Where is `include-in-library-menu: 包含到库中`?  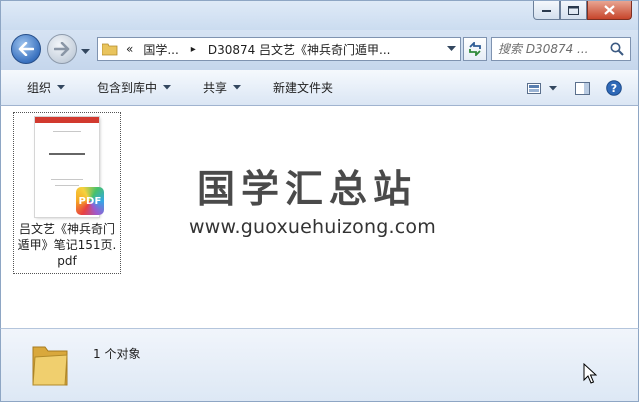
include-in-library-menu: 包含到库中 is located at coordinates (134, 88).